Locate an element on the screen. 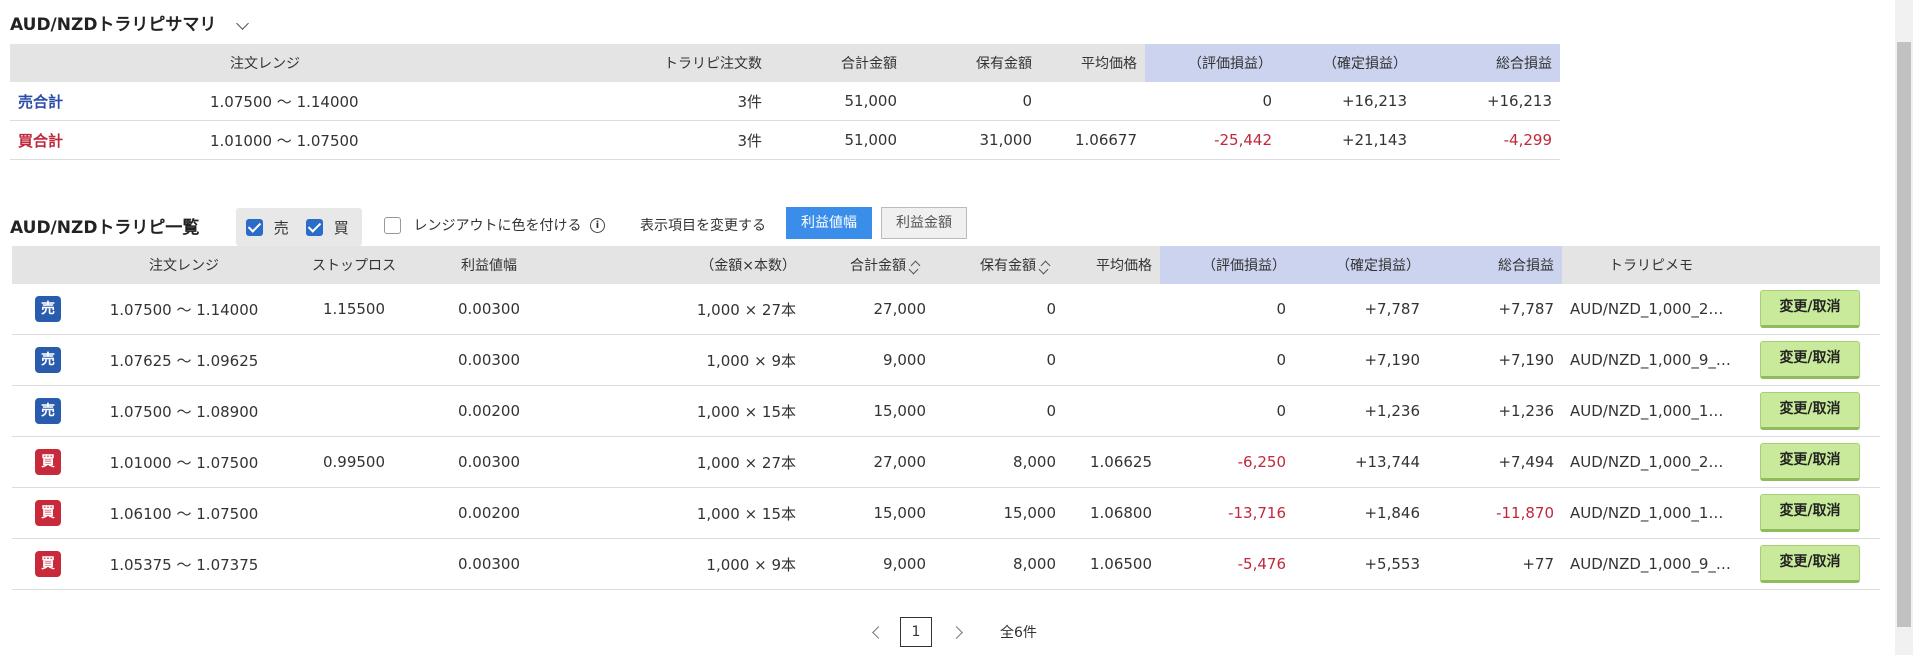 This screenshot has height=655, width=1913. side-badge: 売 is located at coordinates (48, 411).